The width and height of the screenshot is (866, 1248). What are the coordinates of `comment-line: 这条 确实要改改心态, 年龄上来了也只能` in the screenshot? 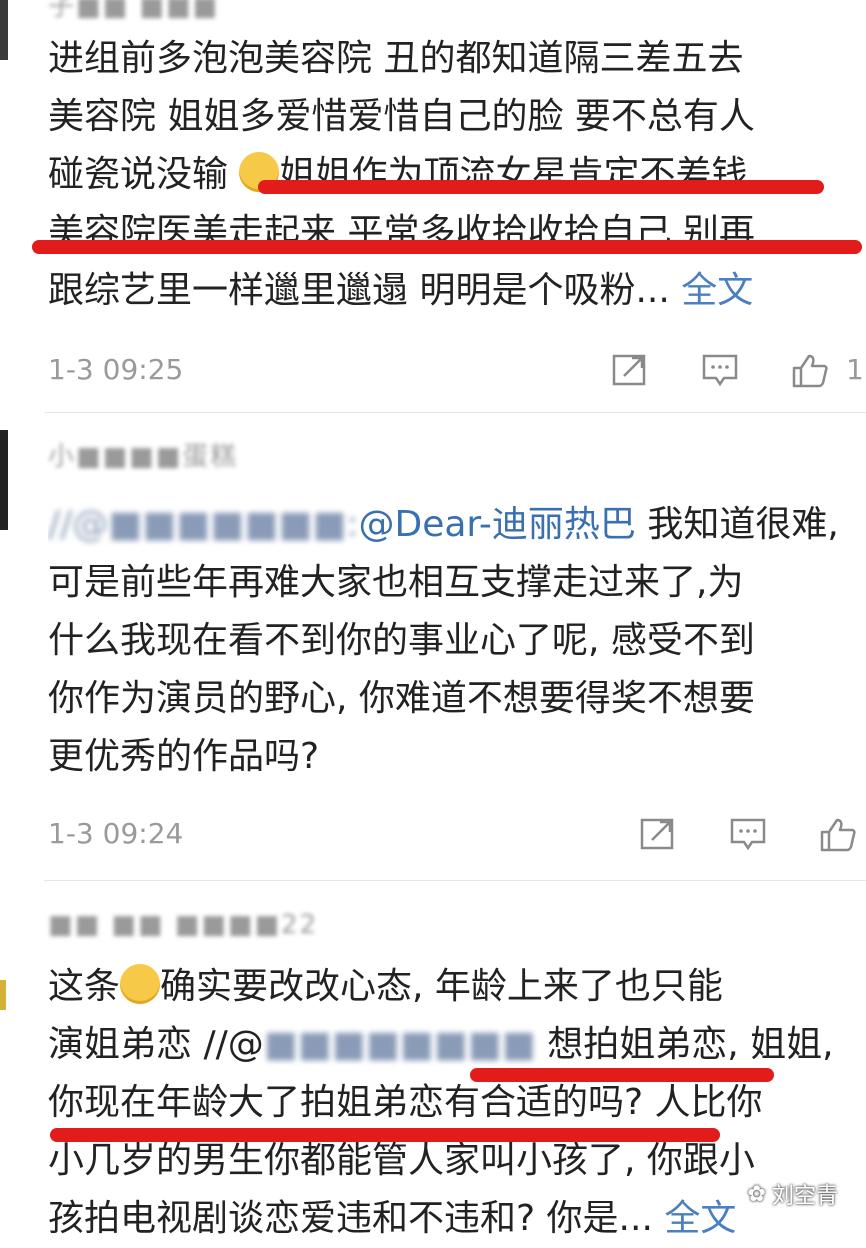 It's located at (452, 987).